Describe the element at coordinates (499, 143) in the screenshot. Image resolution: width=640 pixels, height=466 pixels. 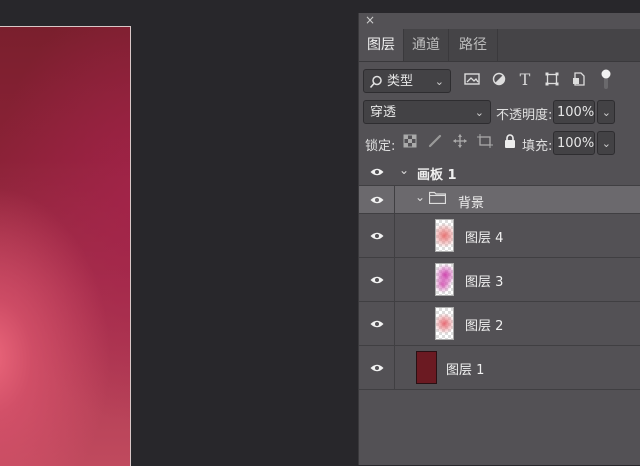
I see `lock-row: 锁定: 填充: 100% ⌄` at that location.